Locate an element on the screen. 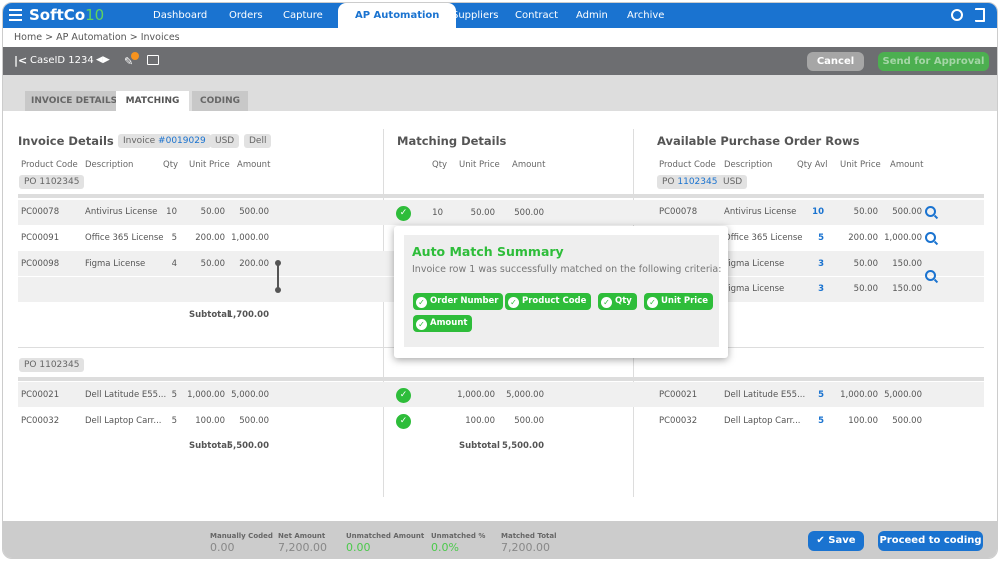  stat-label: Manually Coded is located at coordinates (241, 536).